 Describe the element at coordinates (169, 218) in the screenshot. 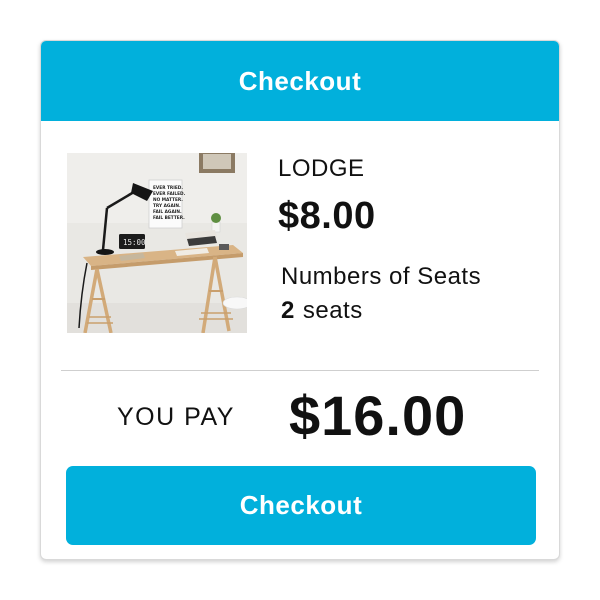

I see `sign-line: FAIL BETTER.` at that location.